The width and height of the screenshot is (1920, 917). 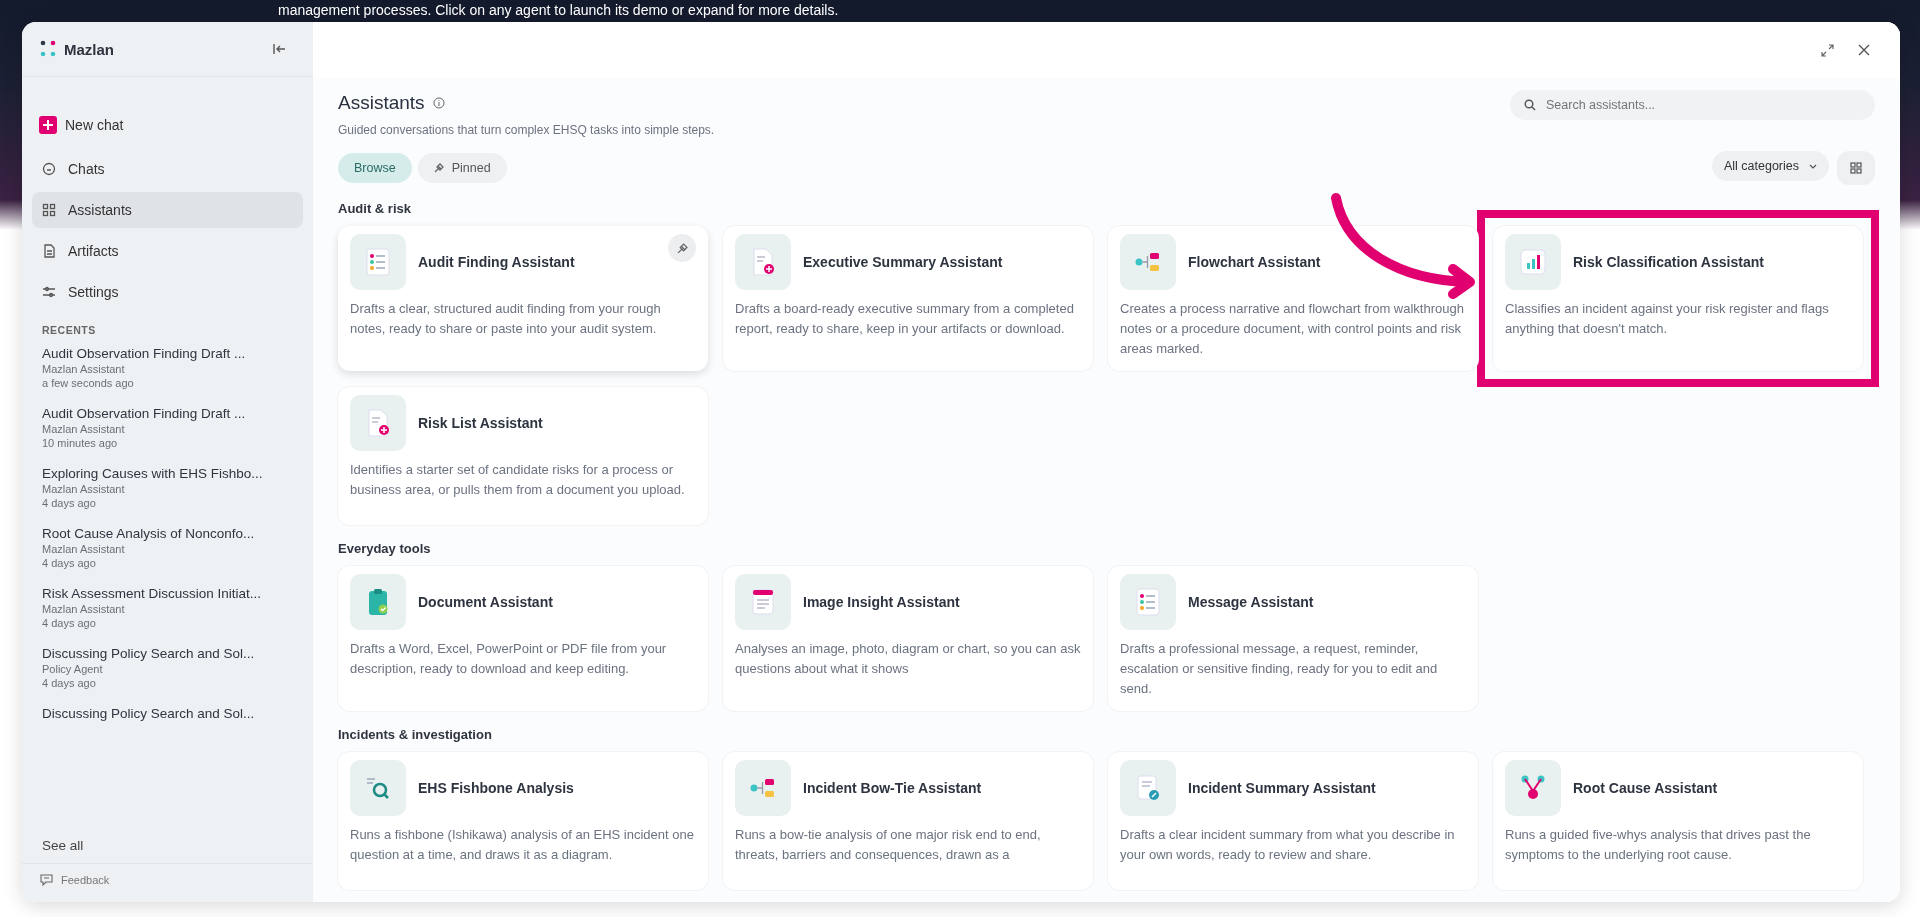 I want to click on card-title: Image Insight Assistant, so click(x=881, y=602).